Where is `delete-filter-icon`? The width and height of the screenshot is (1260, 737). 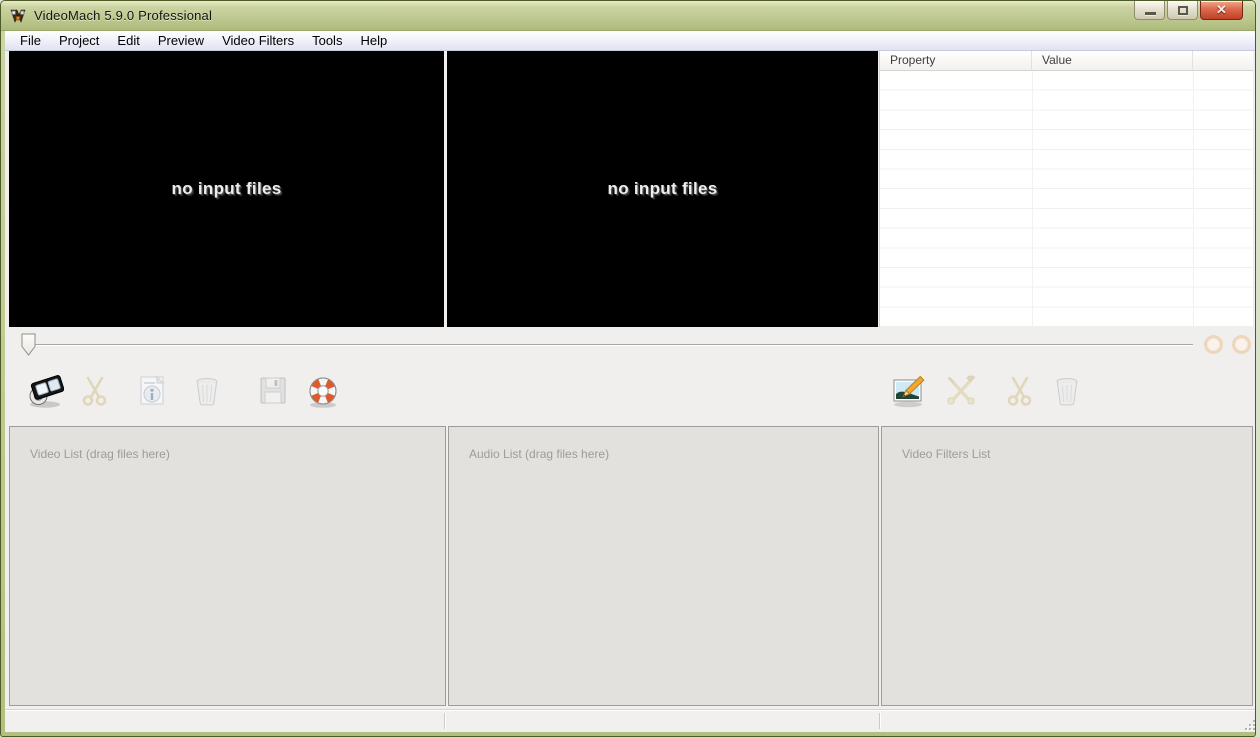
delete-filter-icon is located at coordinates (1067, 392).